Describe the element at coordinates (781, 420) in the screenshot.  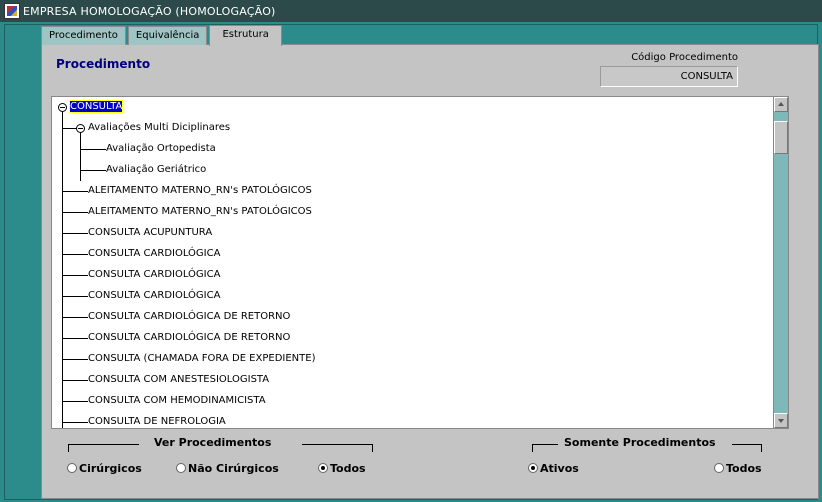
I see `scroll-down-icon` at that location.